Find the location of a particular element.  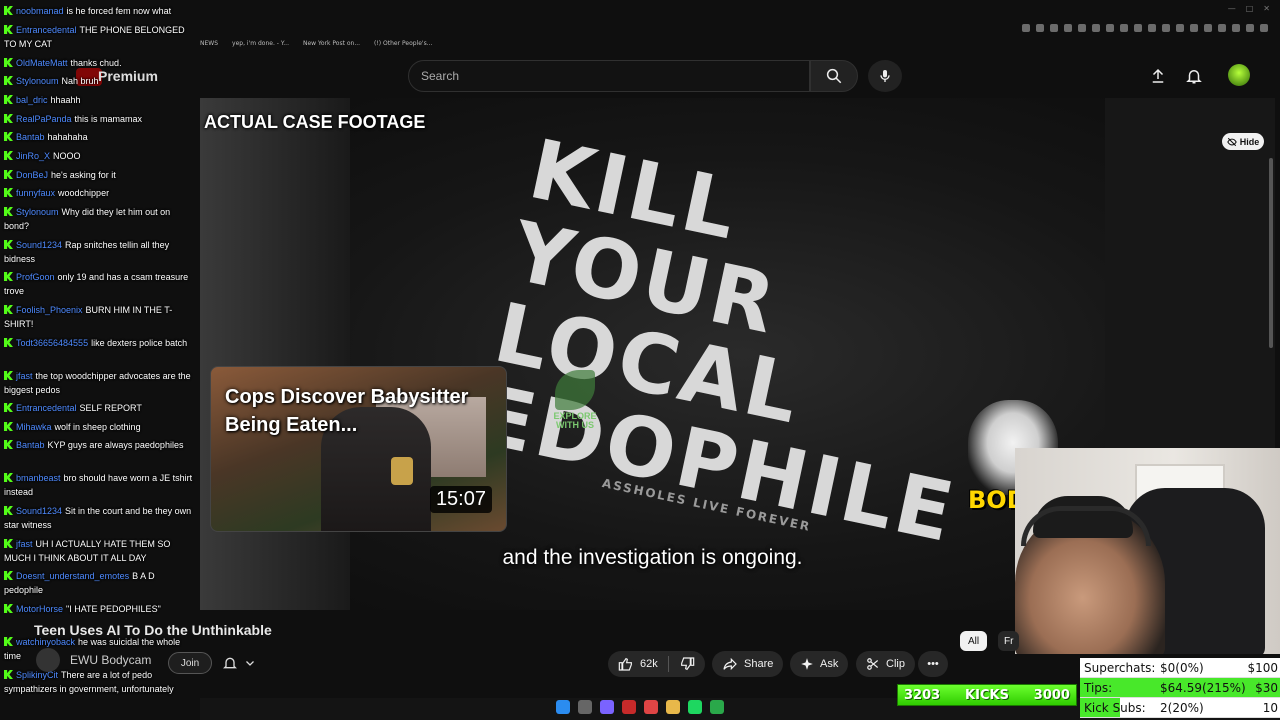

minimize-icon: — is located at coordinates (1232, 8).